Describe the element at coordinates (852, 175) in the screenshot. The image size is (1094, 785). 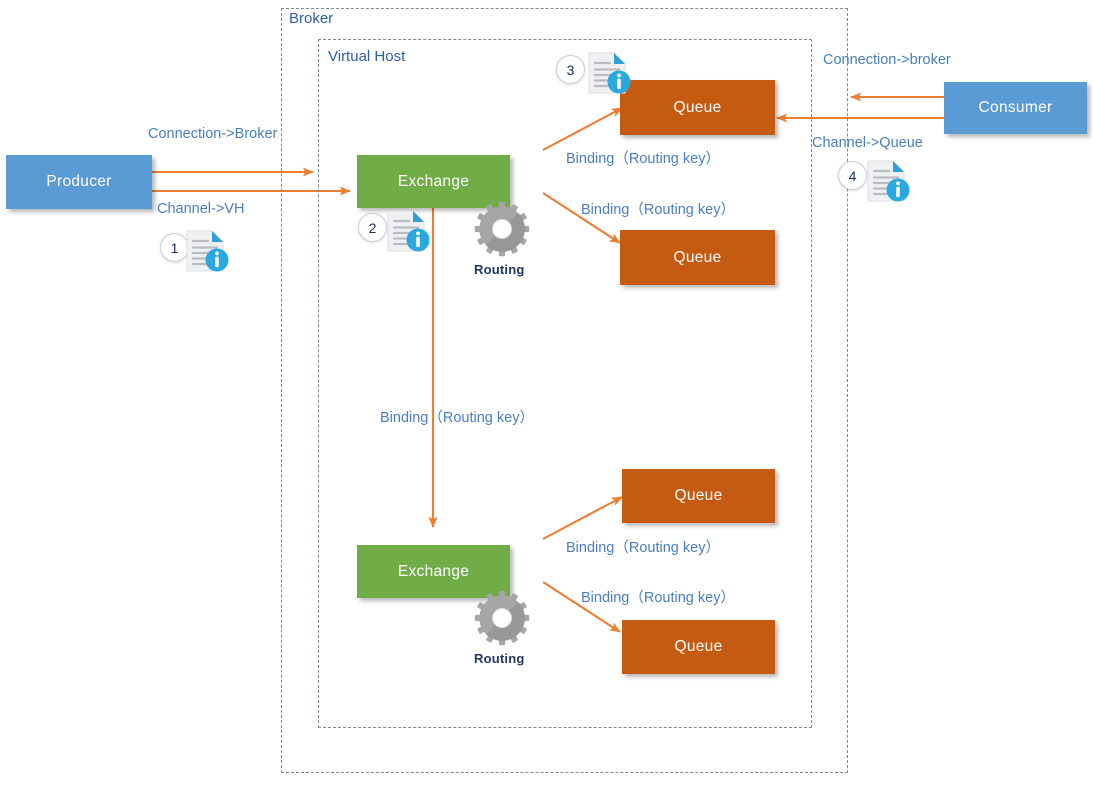
I see `step-4-badge: 4` at that location.